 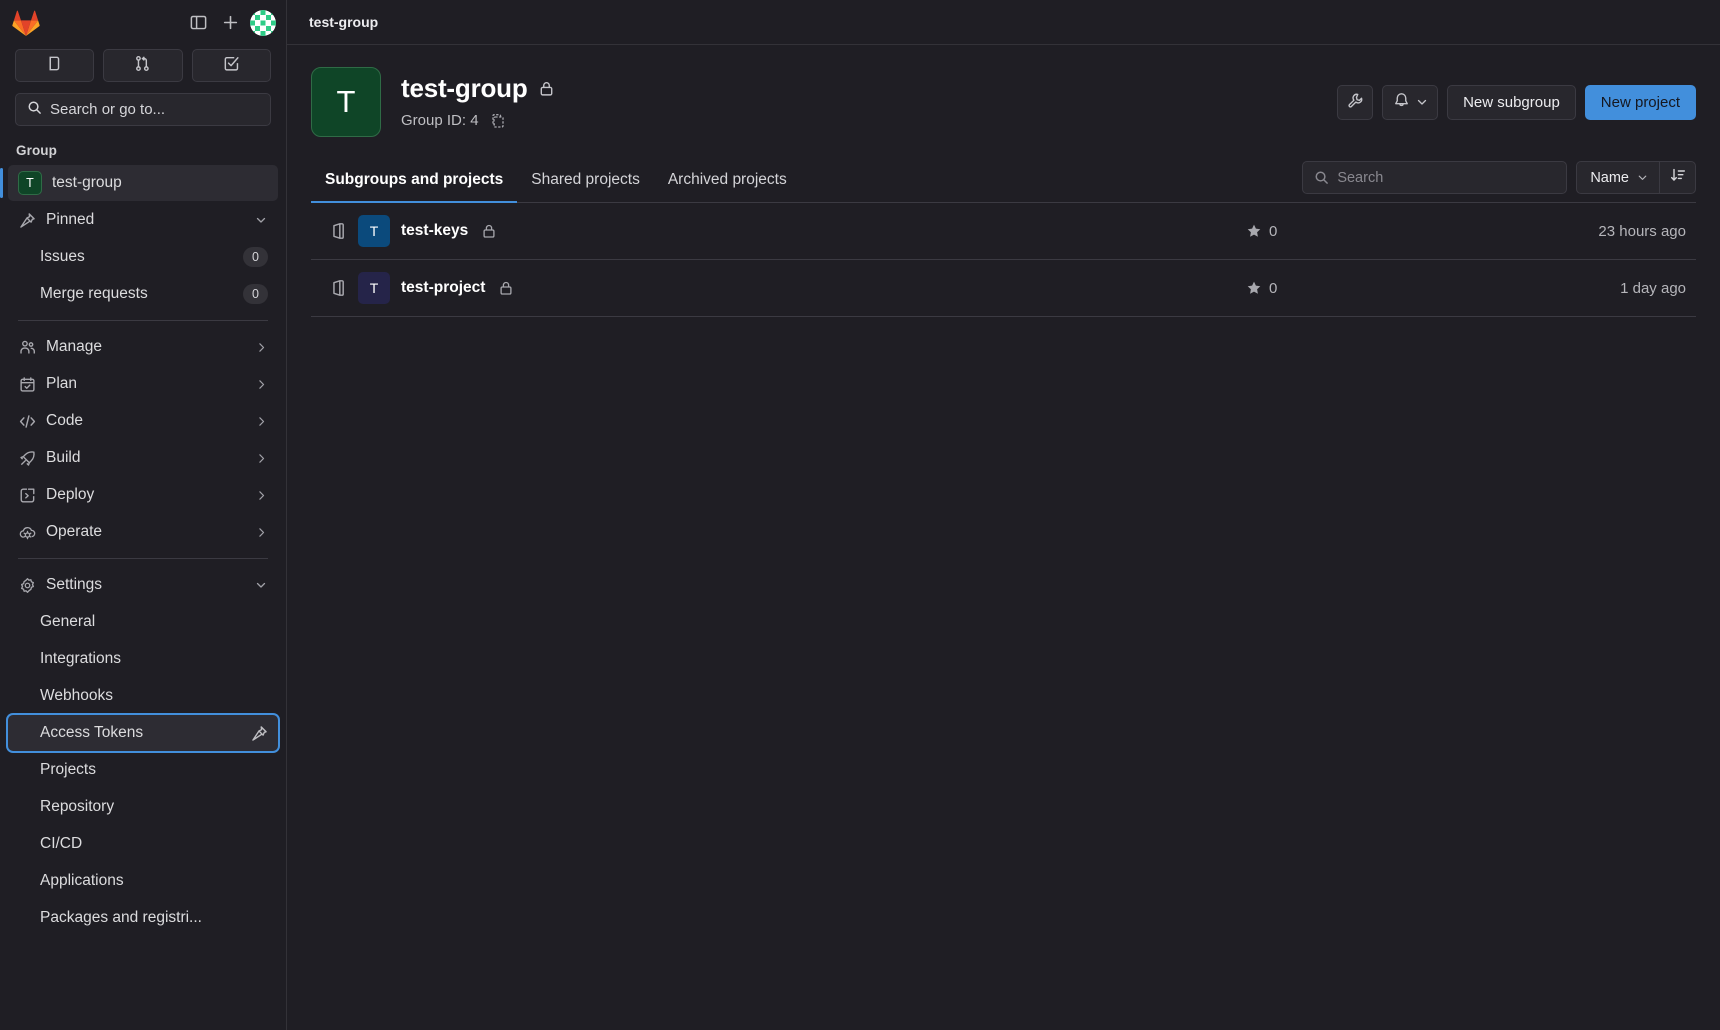 What do you see at coordinates (859, 121) in the screenshot?
I see `group-id-row: Group ID: 4` at bounding box center [859, 121].